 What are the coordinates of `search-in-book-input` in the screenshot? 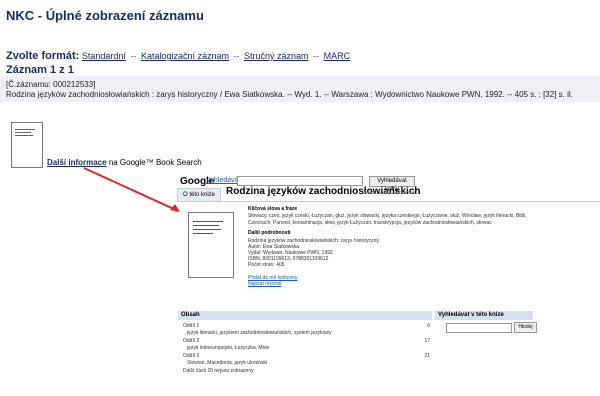 It's located at (479, 328).